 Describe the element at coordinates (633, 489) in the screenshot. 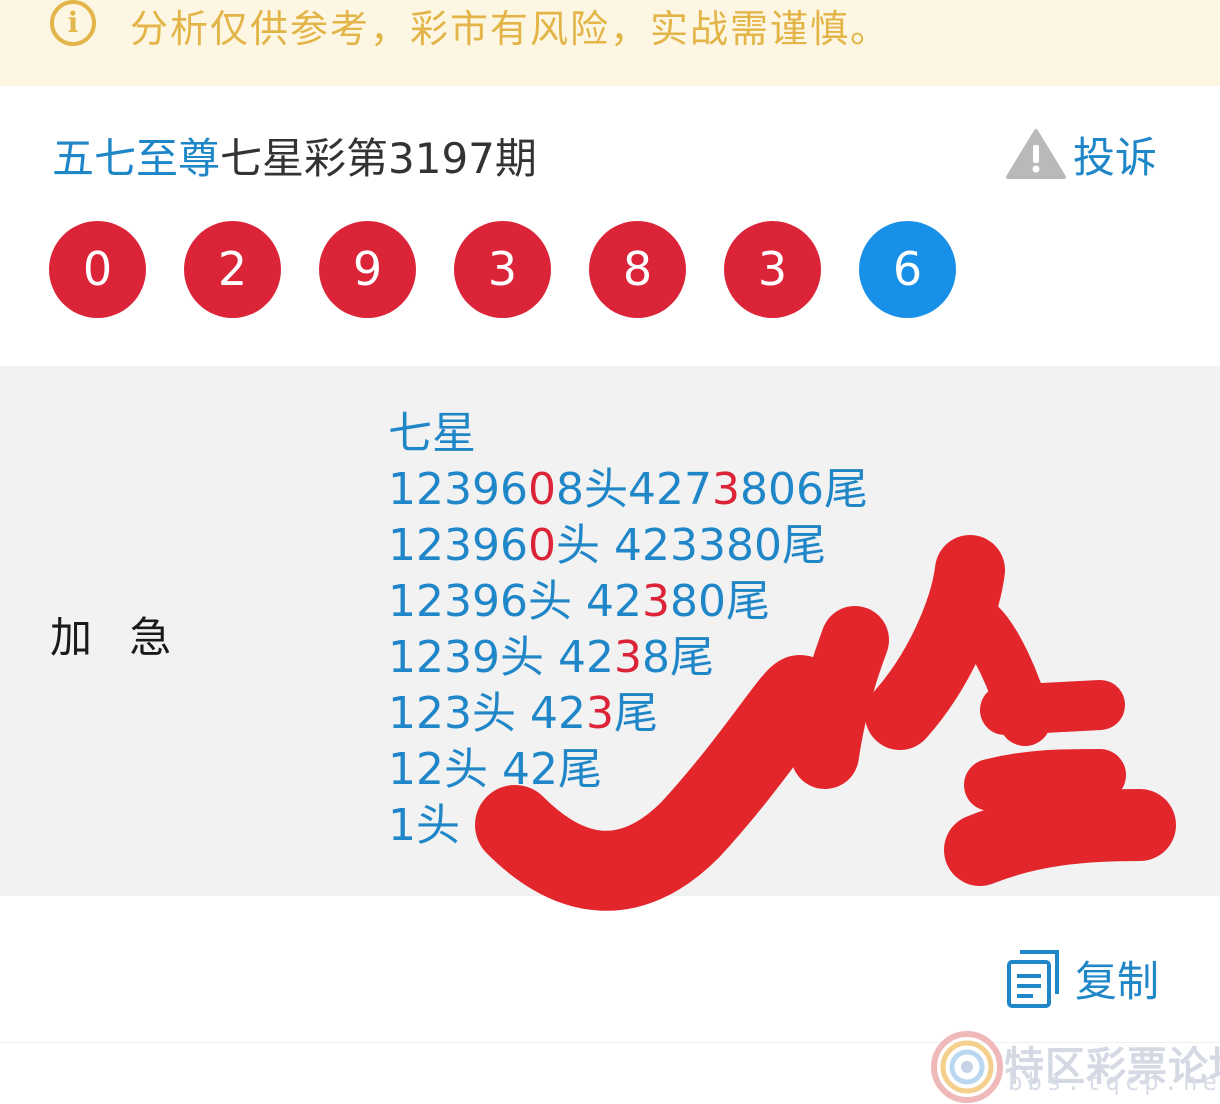

I see `prediction-text: 8头427` at that location.